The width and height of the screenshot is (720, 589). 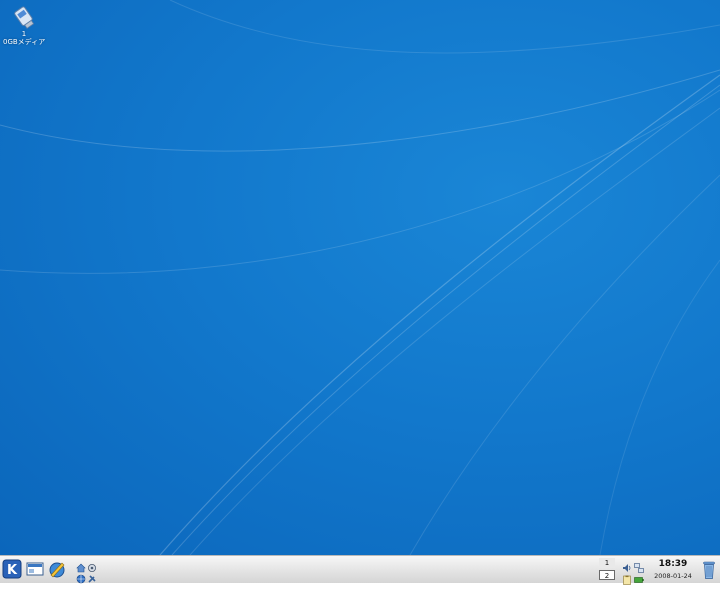 I want to click on show-desktop-button, so click(x=35, y=569).